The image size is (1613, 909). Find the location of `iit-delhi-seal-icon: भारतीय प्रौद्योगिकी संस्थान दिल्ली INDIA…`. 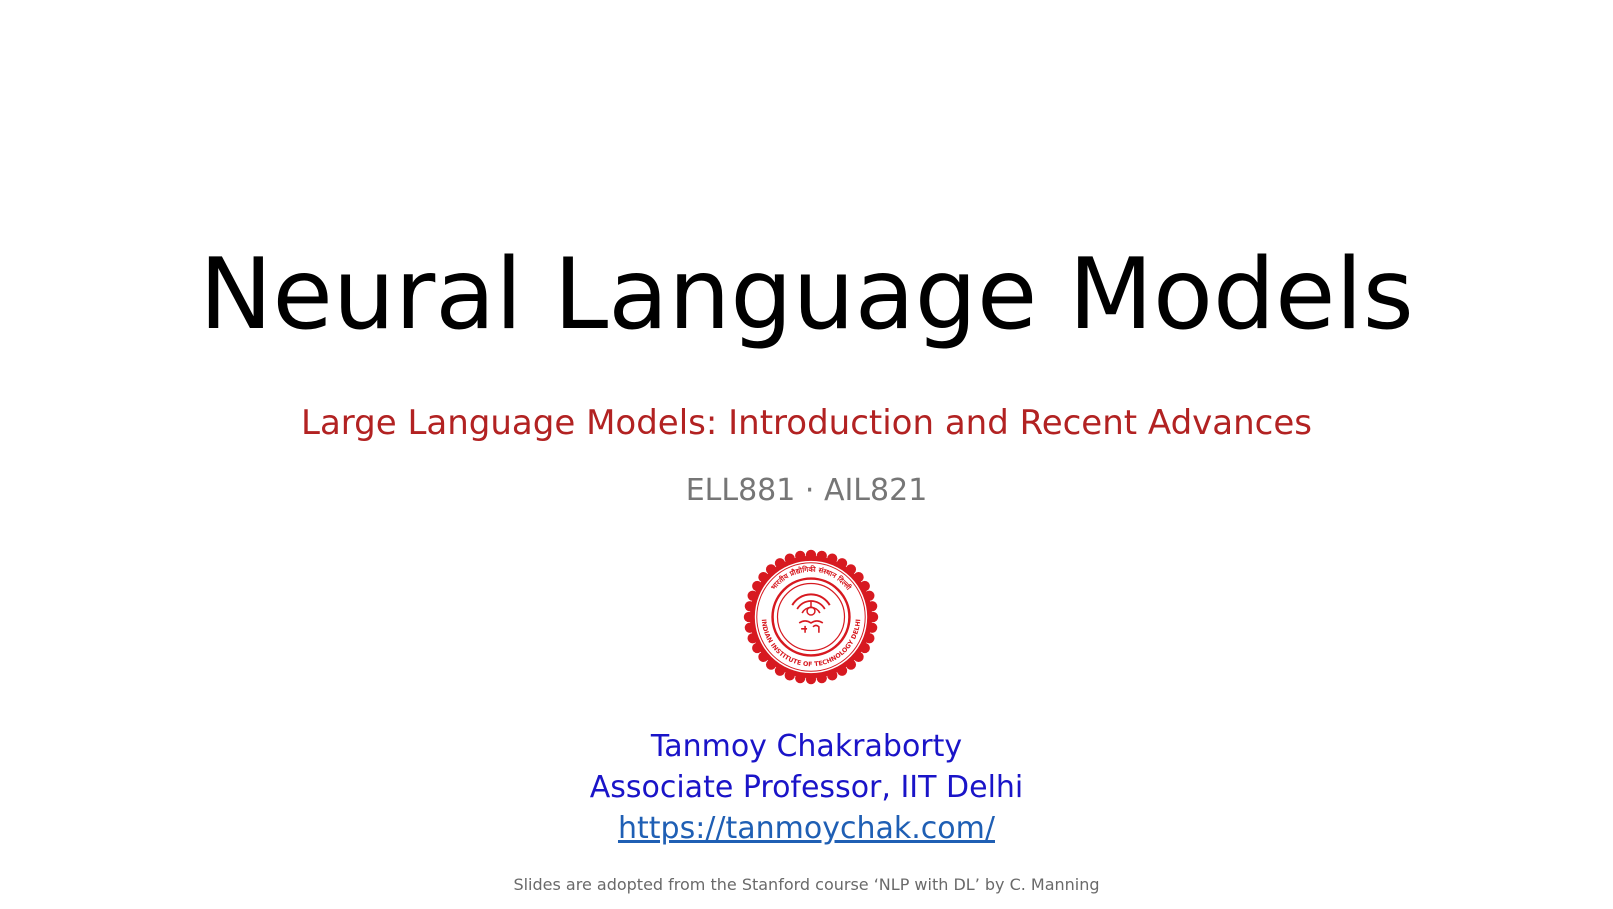

iit-delhi-seal-icon: भारतीय प्रौद्योगिकी संस्थान दिल्ली INDIA… is located at coordinates (811, 617).